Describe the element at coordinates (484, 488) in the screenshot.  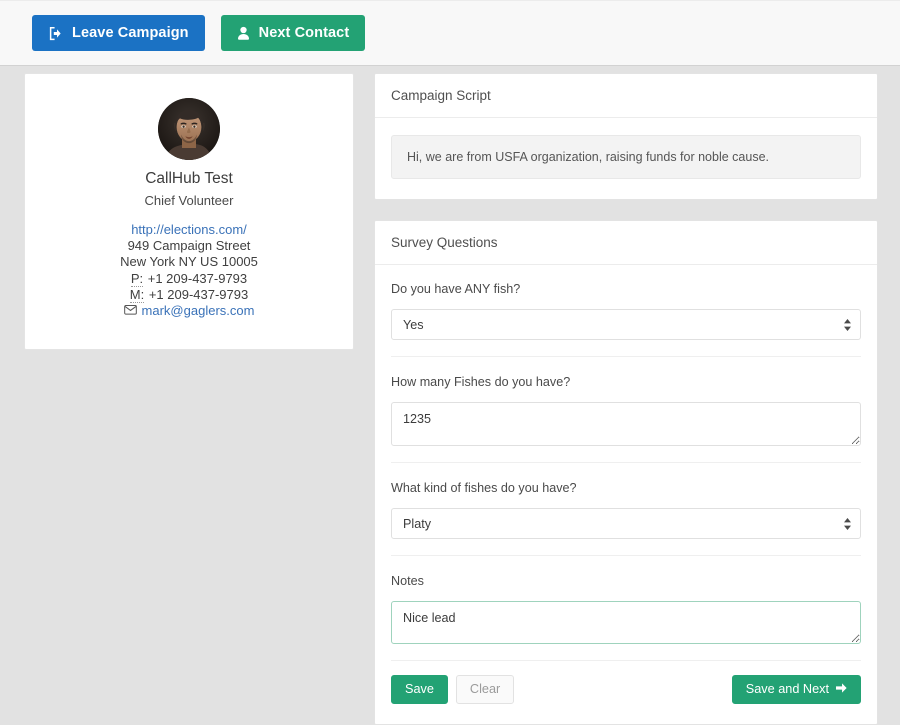
I see `survey-question-label: What kind of fishes do you have?` at that location.